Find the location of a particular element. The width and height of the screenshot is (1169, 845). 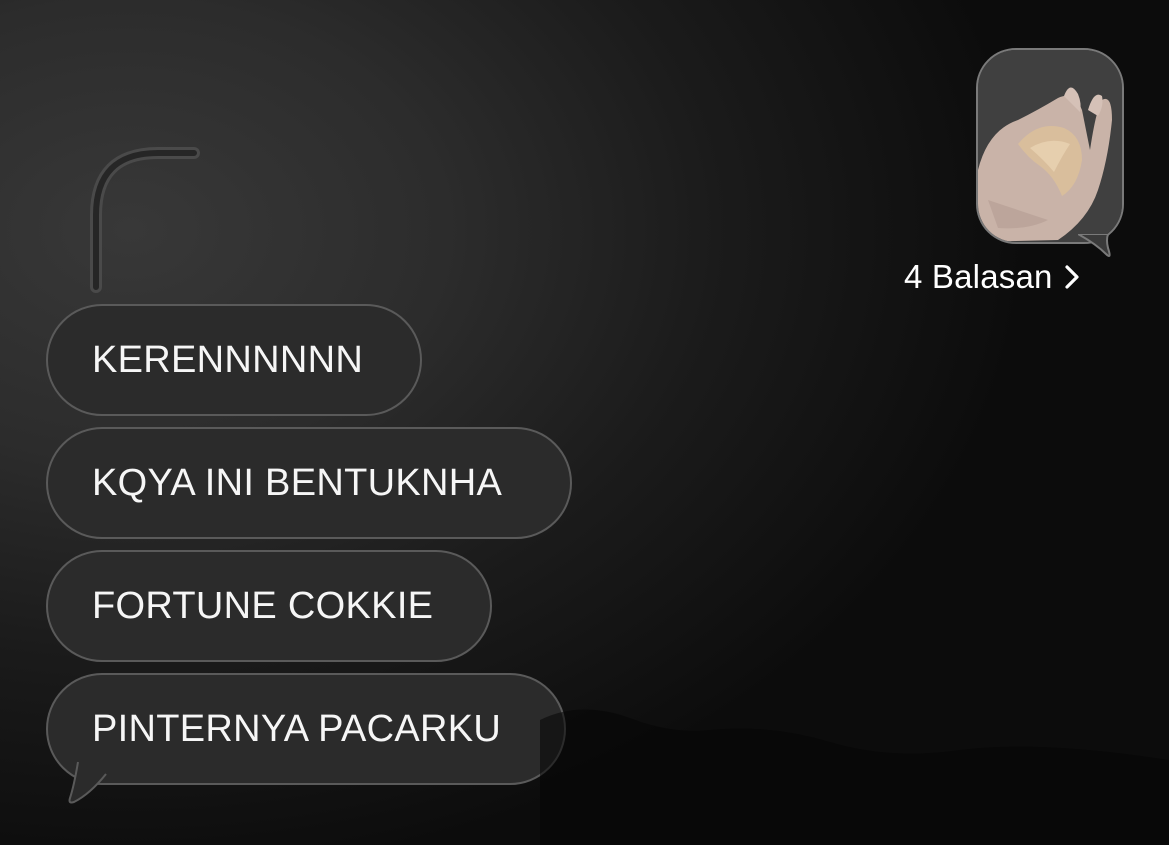

photo-thumbnail is located at coordinates (1050, 146).